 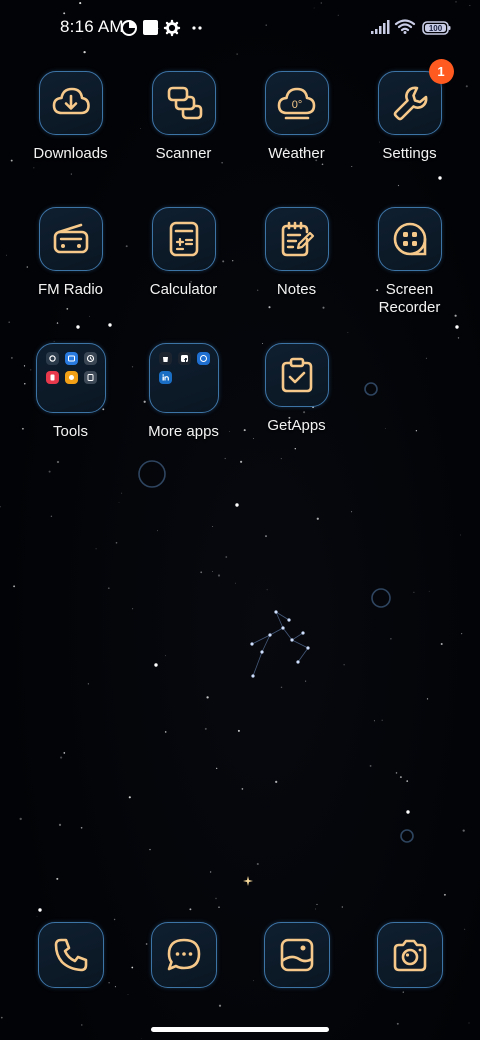 I want to click on wifi-icon, so click(x=405, y=26).